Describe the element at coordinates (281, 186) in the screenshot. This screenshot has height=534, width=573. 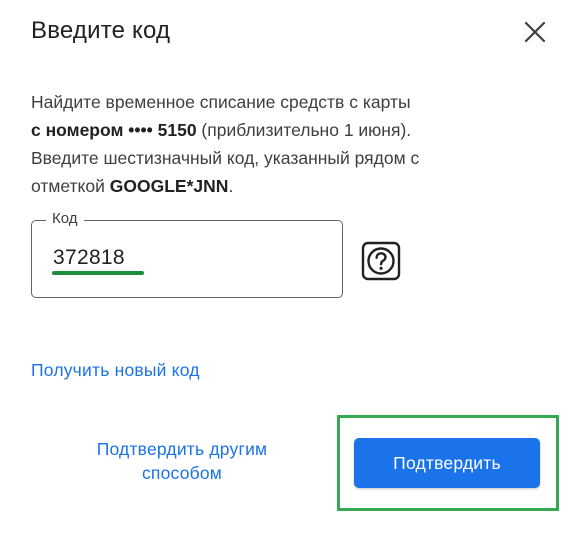
I see `instruction-line-4: отметкой GOOGLE*JNN.` at that location.